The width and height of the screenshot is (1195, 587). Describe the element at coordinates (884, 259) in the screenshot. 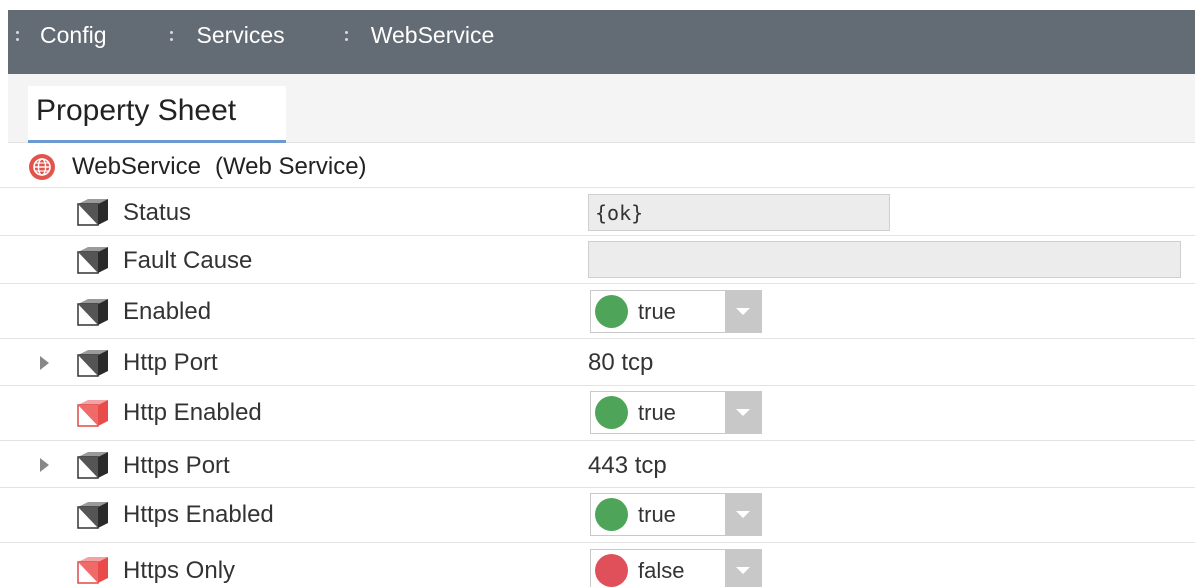

I see `fault-cause-field` at that location.